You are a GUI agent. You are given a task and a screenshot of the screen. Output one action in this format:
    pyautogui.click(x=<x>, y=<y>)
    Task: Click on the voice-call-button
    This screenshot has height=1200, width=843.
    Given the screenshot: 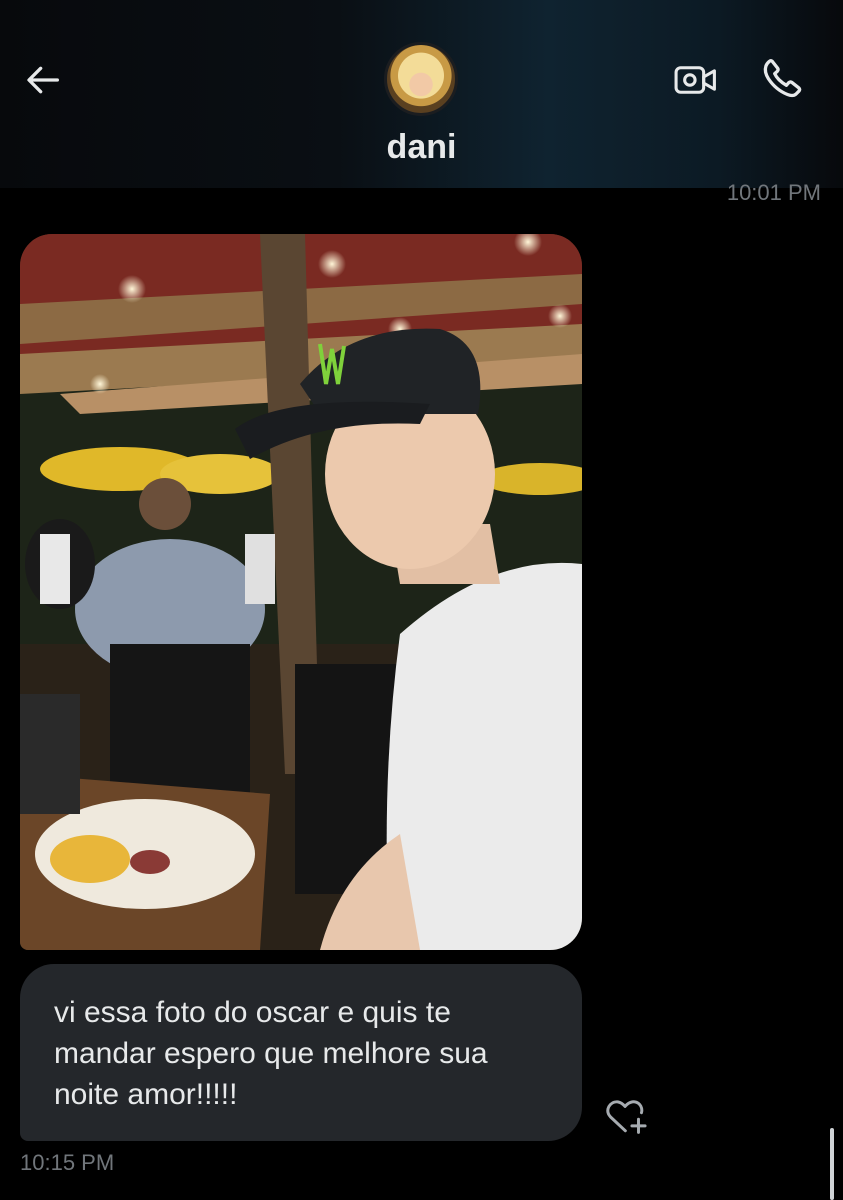 What is the action you would take?
    pyautogui.click(x=782, y=78)
    